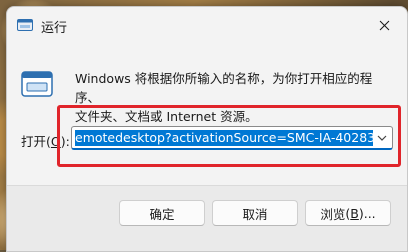 The width and height of the screenshot is (408, 252). Describe the element at coordinates (166, 116) in the screenshot. I see `description-line-2: 文件夹、文档或 Internet 资源。` at that location.